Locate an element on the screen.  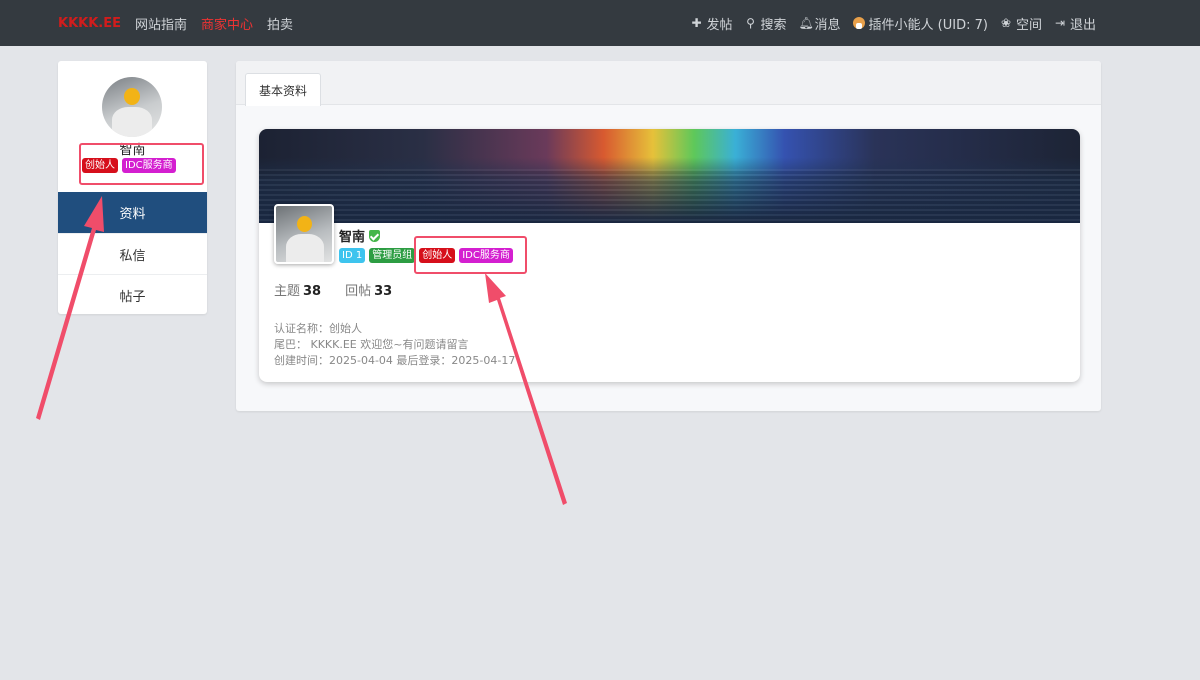
info-cert: 认证名称：创始人 is located at coordinates (318, 328).